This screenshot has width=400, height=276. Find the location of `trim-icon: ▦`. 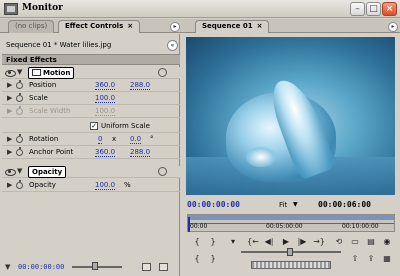

trim-icon: ▦ is located at coordinates (387, 259).